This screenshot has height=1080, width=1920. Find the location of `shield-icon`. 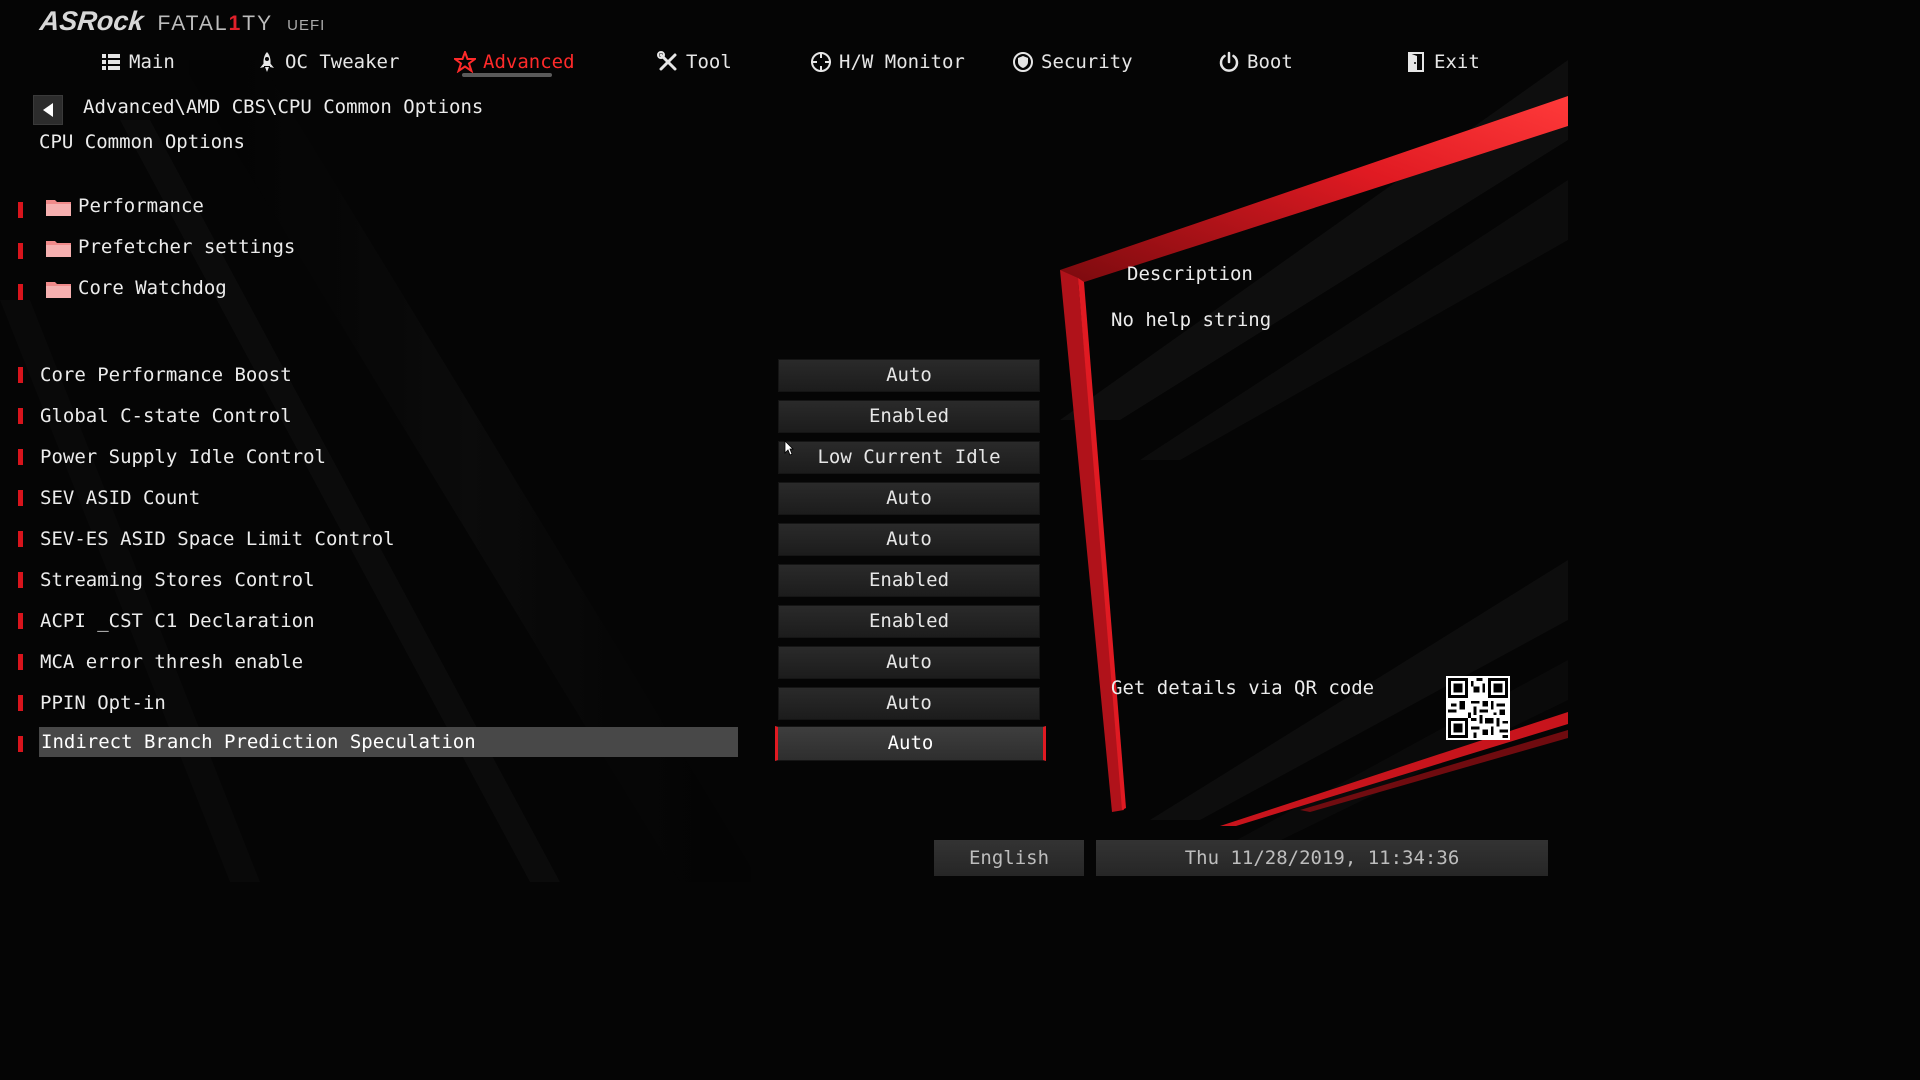

shield-icon is located at coordinates (1023, 62).